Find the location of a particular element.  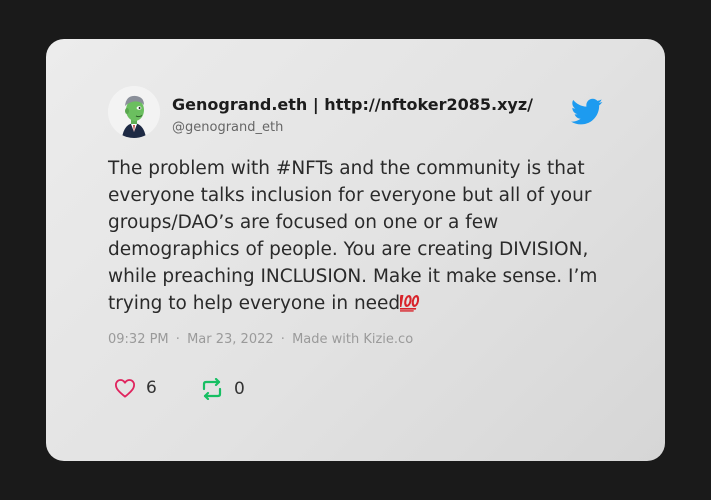

heart-icon is located at coordinates (125, 388).